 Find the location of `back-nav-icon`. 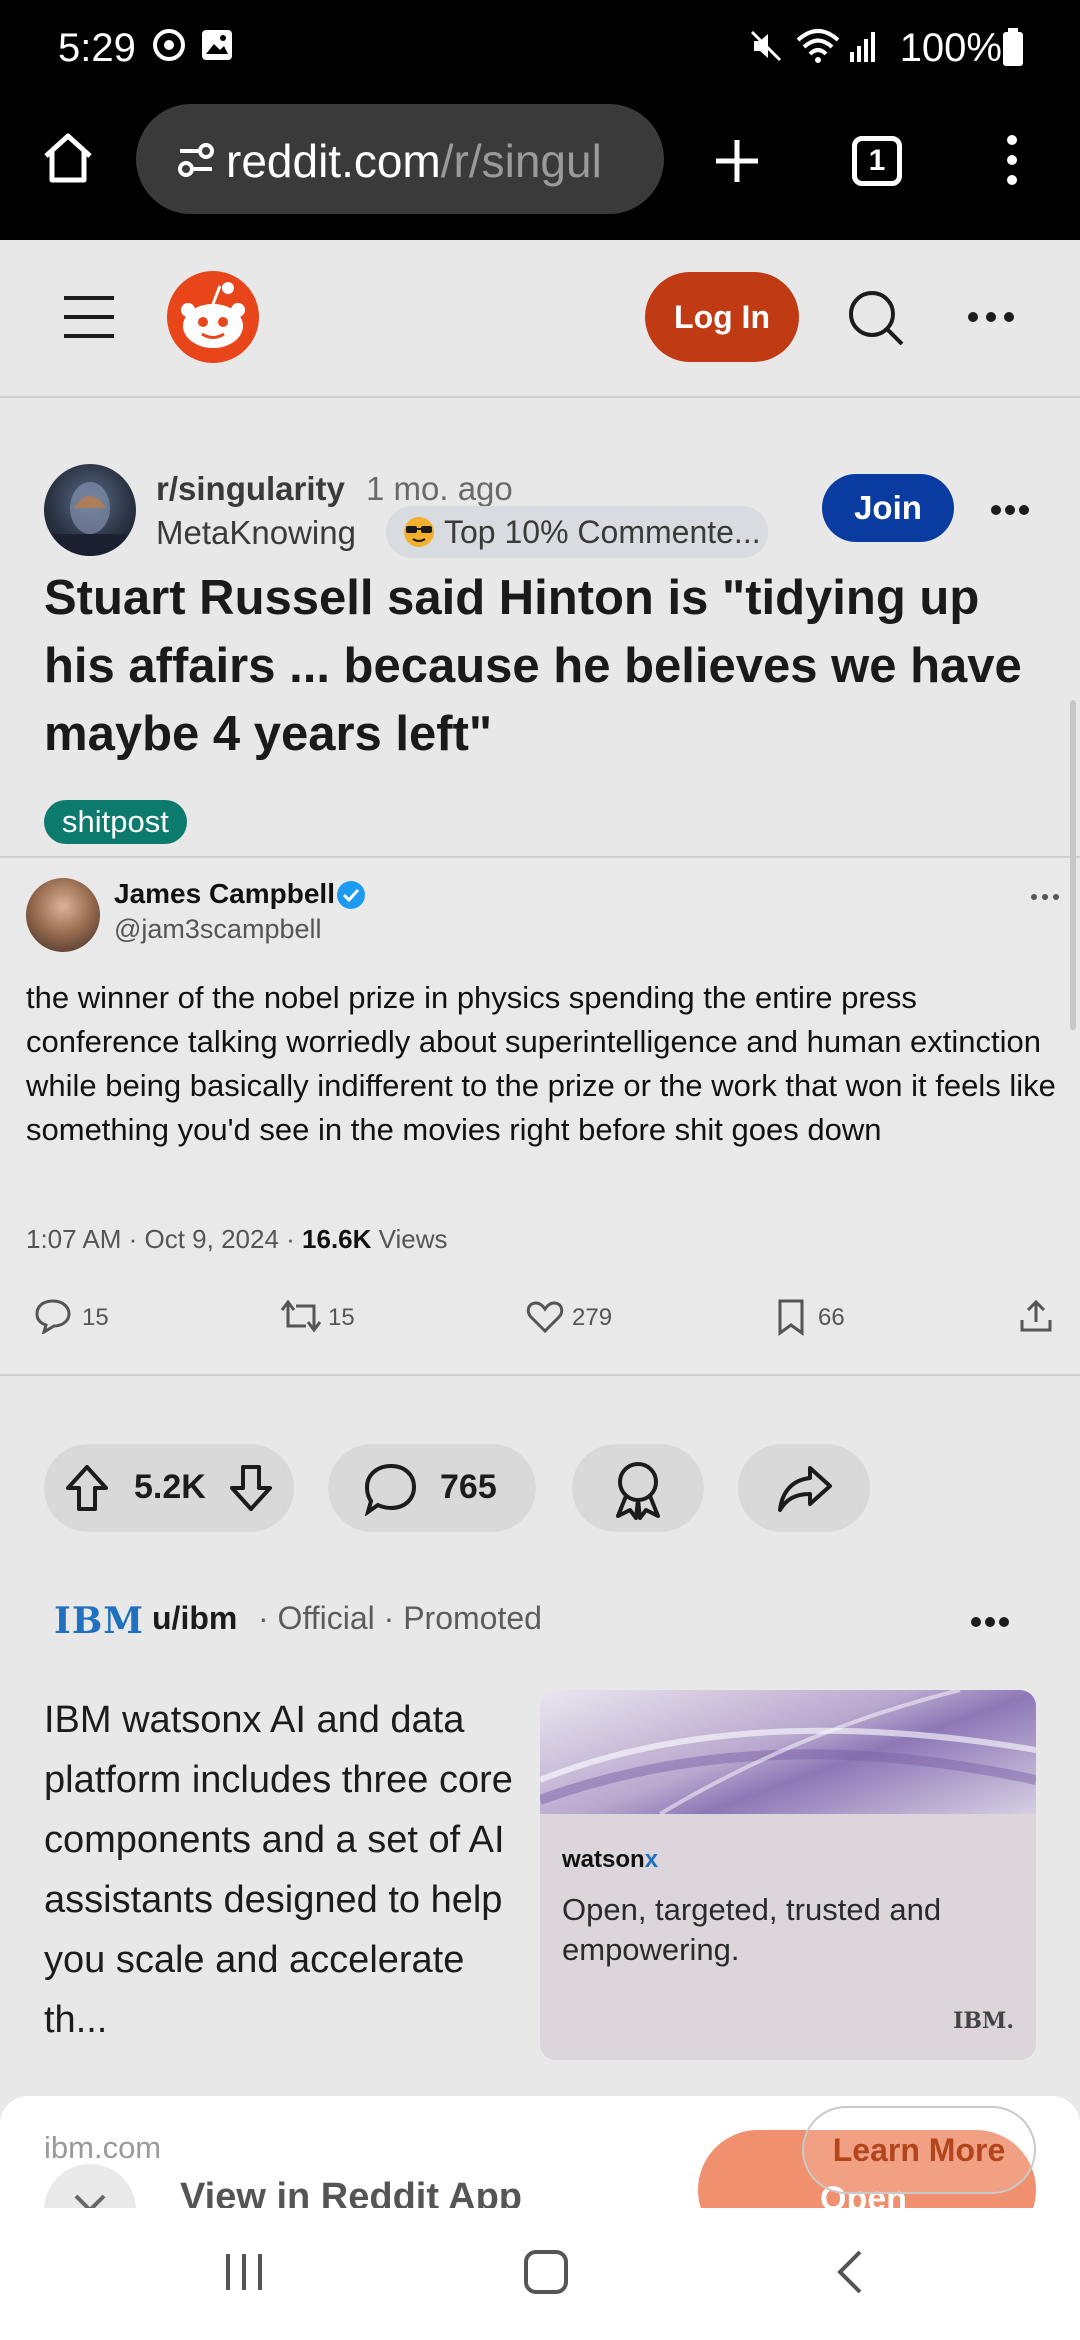

back-nav-icon is located at coordinates (849, 2272).